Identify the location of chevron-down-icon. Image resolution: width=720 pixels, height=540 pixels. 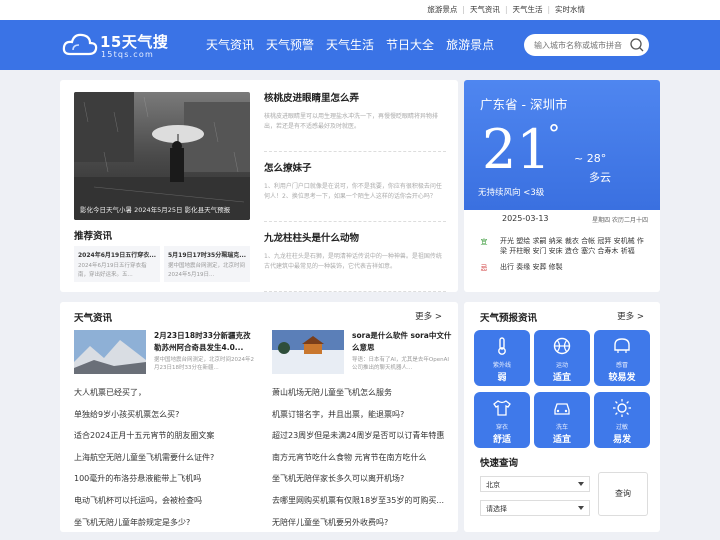
(581, 508).